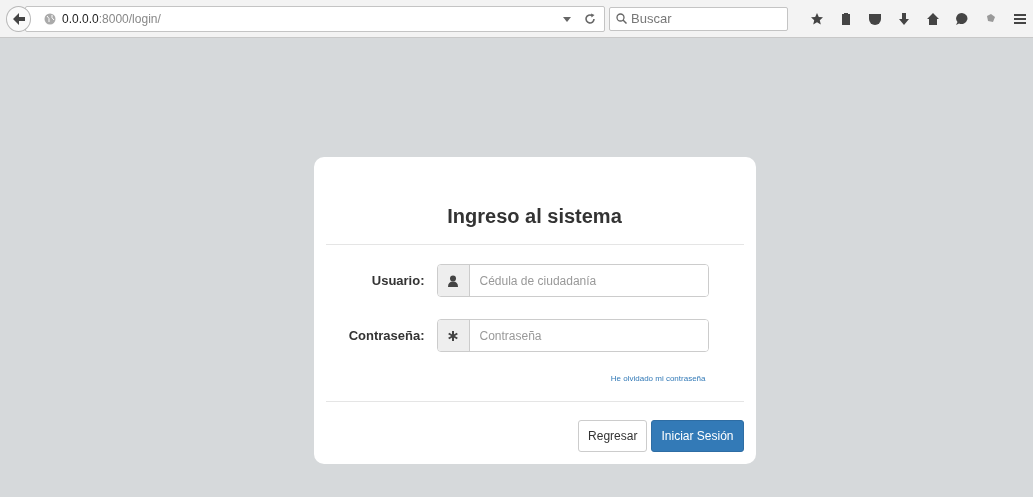 This screenshot has height=497, width=1033. Describe the element at coordinates (453, 335) in the screenshot. I see `asterisk-icon` at that location.